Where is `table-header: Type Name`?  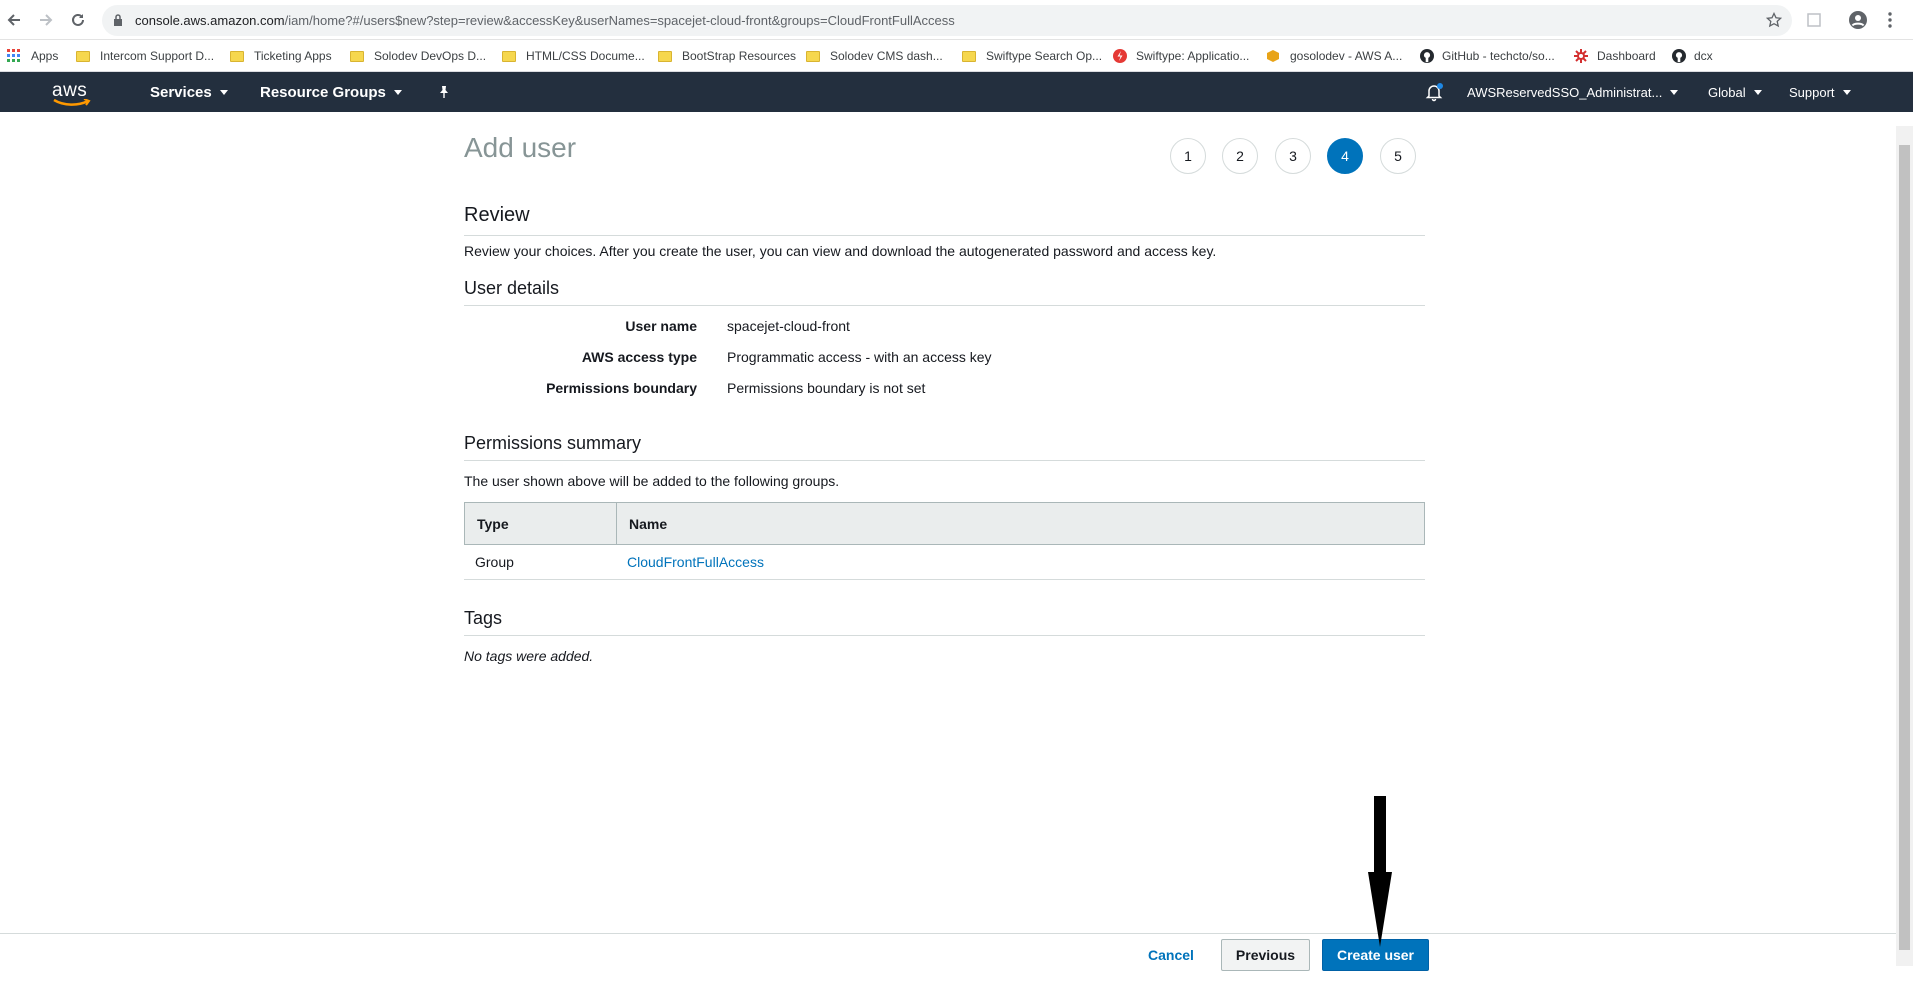 table-header: Type Name is located at coordinates (944, 523).